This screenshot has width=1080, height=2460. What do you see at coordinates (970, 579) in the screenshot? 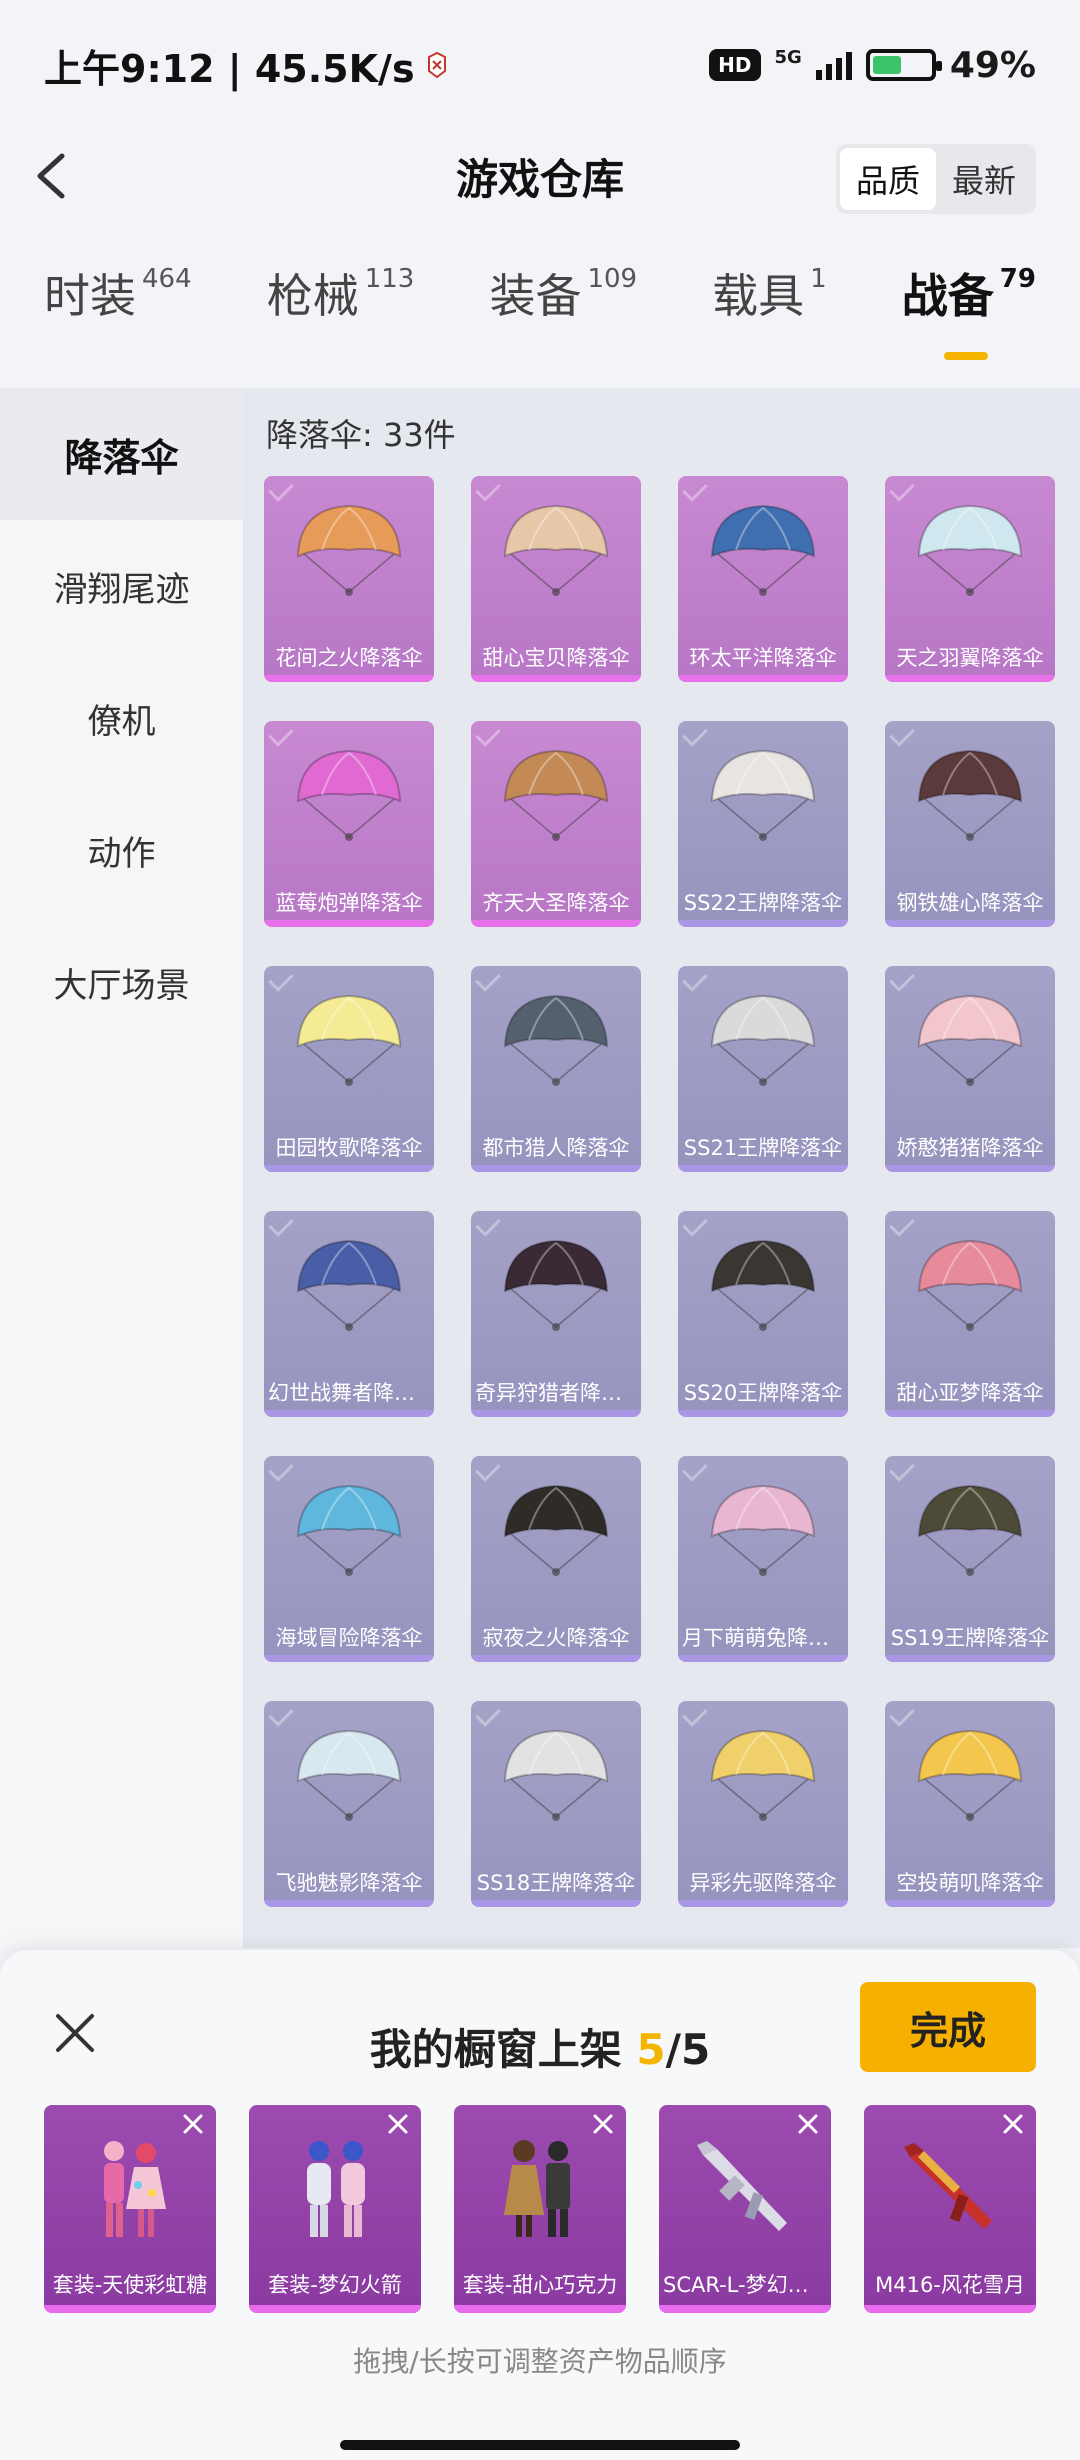
I see `parachute-card: 天之羽翼降落伞` at bounding box center [970, 579].